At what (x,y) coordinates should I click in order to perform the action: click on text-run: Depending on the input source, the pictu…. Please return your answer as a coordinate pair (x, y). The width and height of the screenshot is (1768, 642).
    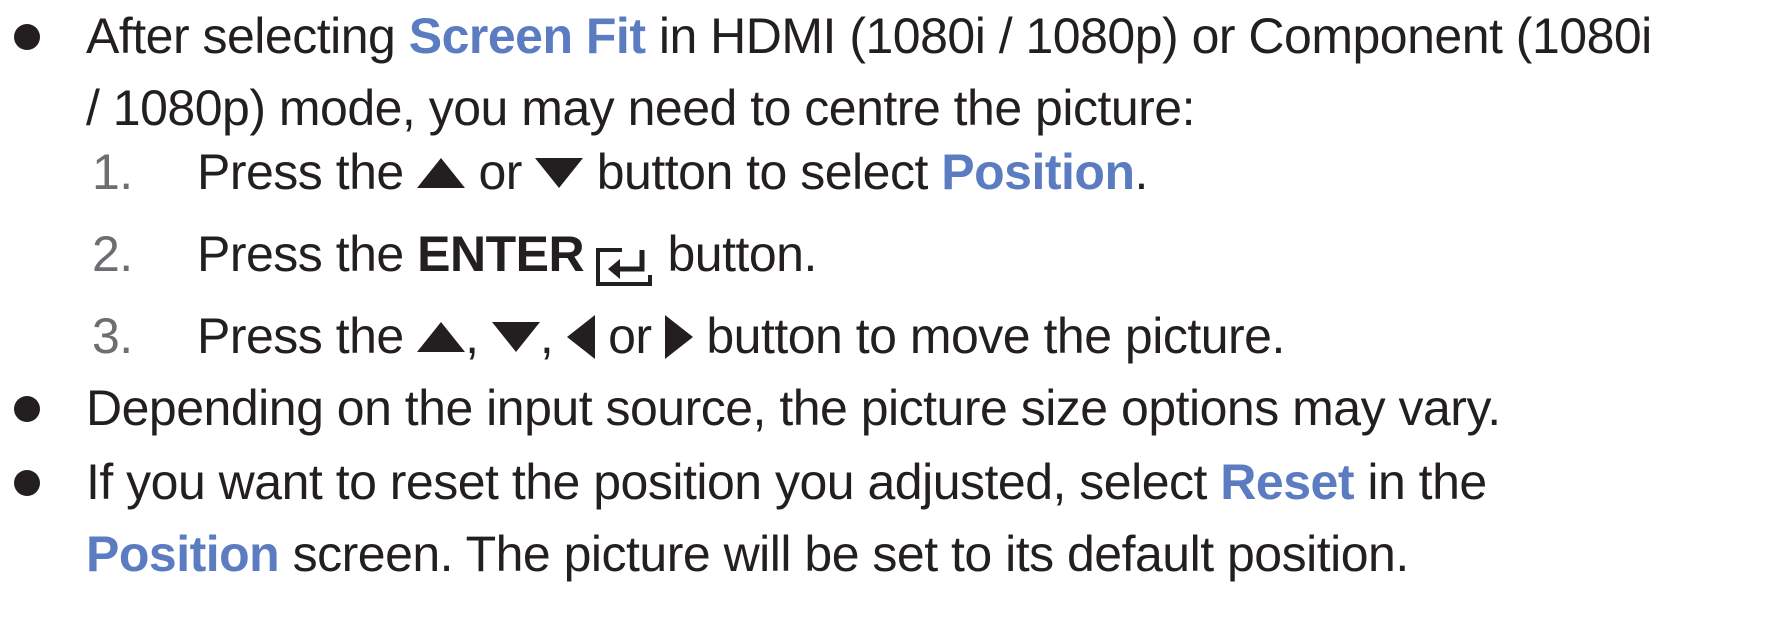
    Looking at the image, I should click on (793, 408).